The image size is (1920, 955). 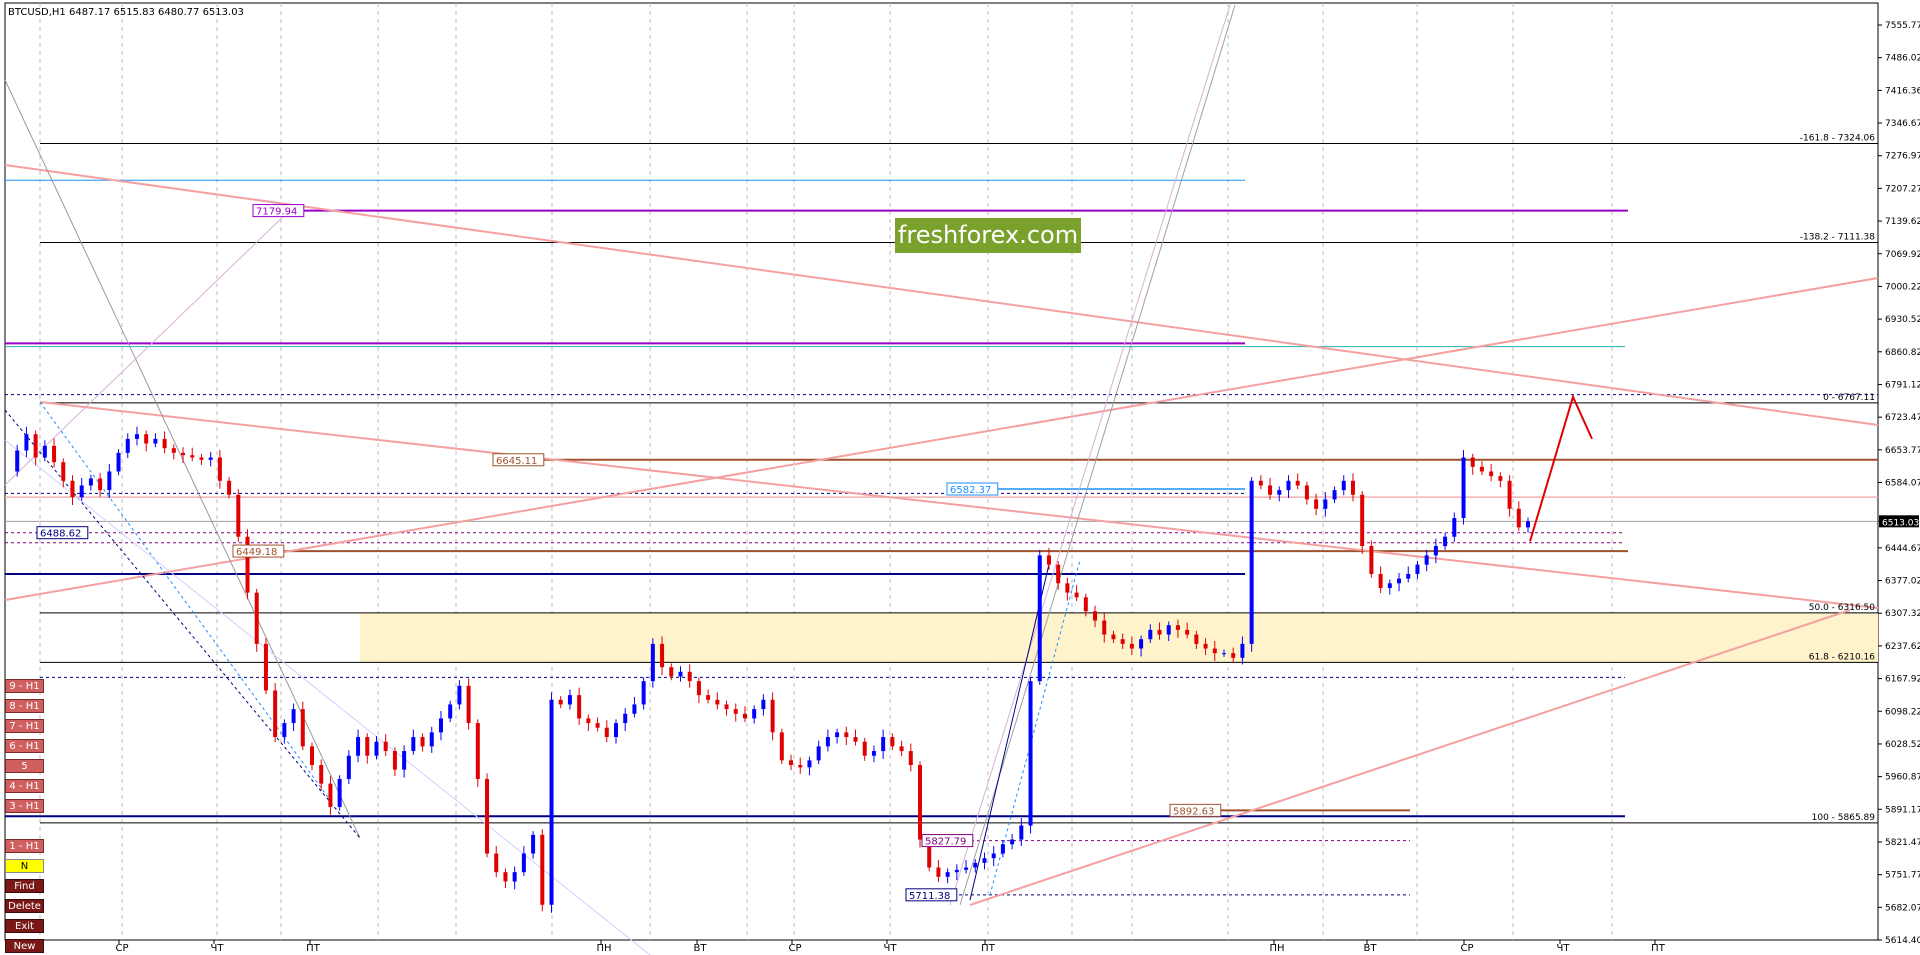 I want to click on price-tick-label: 7416.36, so click(x=1902, y=91).